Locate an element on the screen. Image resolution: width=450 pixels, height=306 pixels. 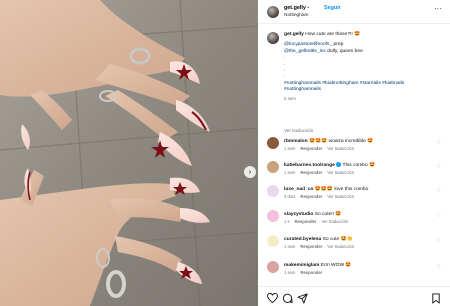
comment-text: slayzystudio So cute!! 🤩 is located at coordinates (312, 214).